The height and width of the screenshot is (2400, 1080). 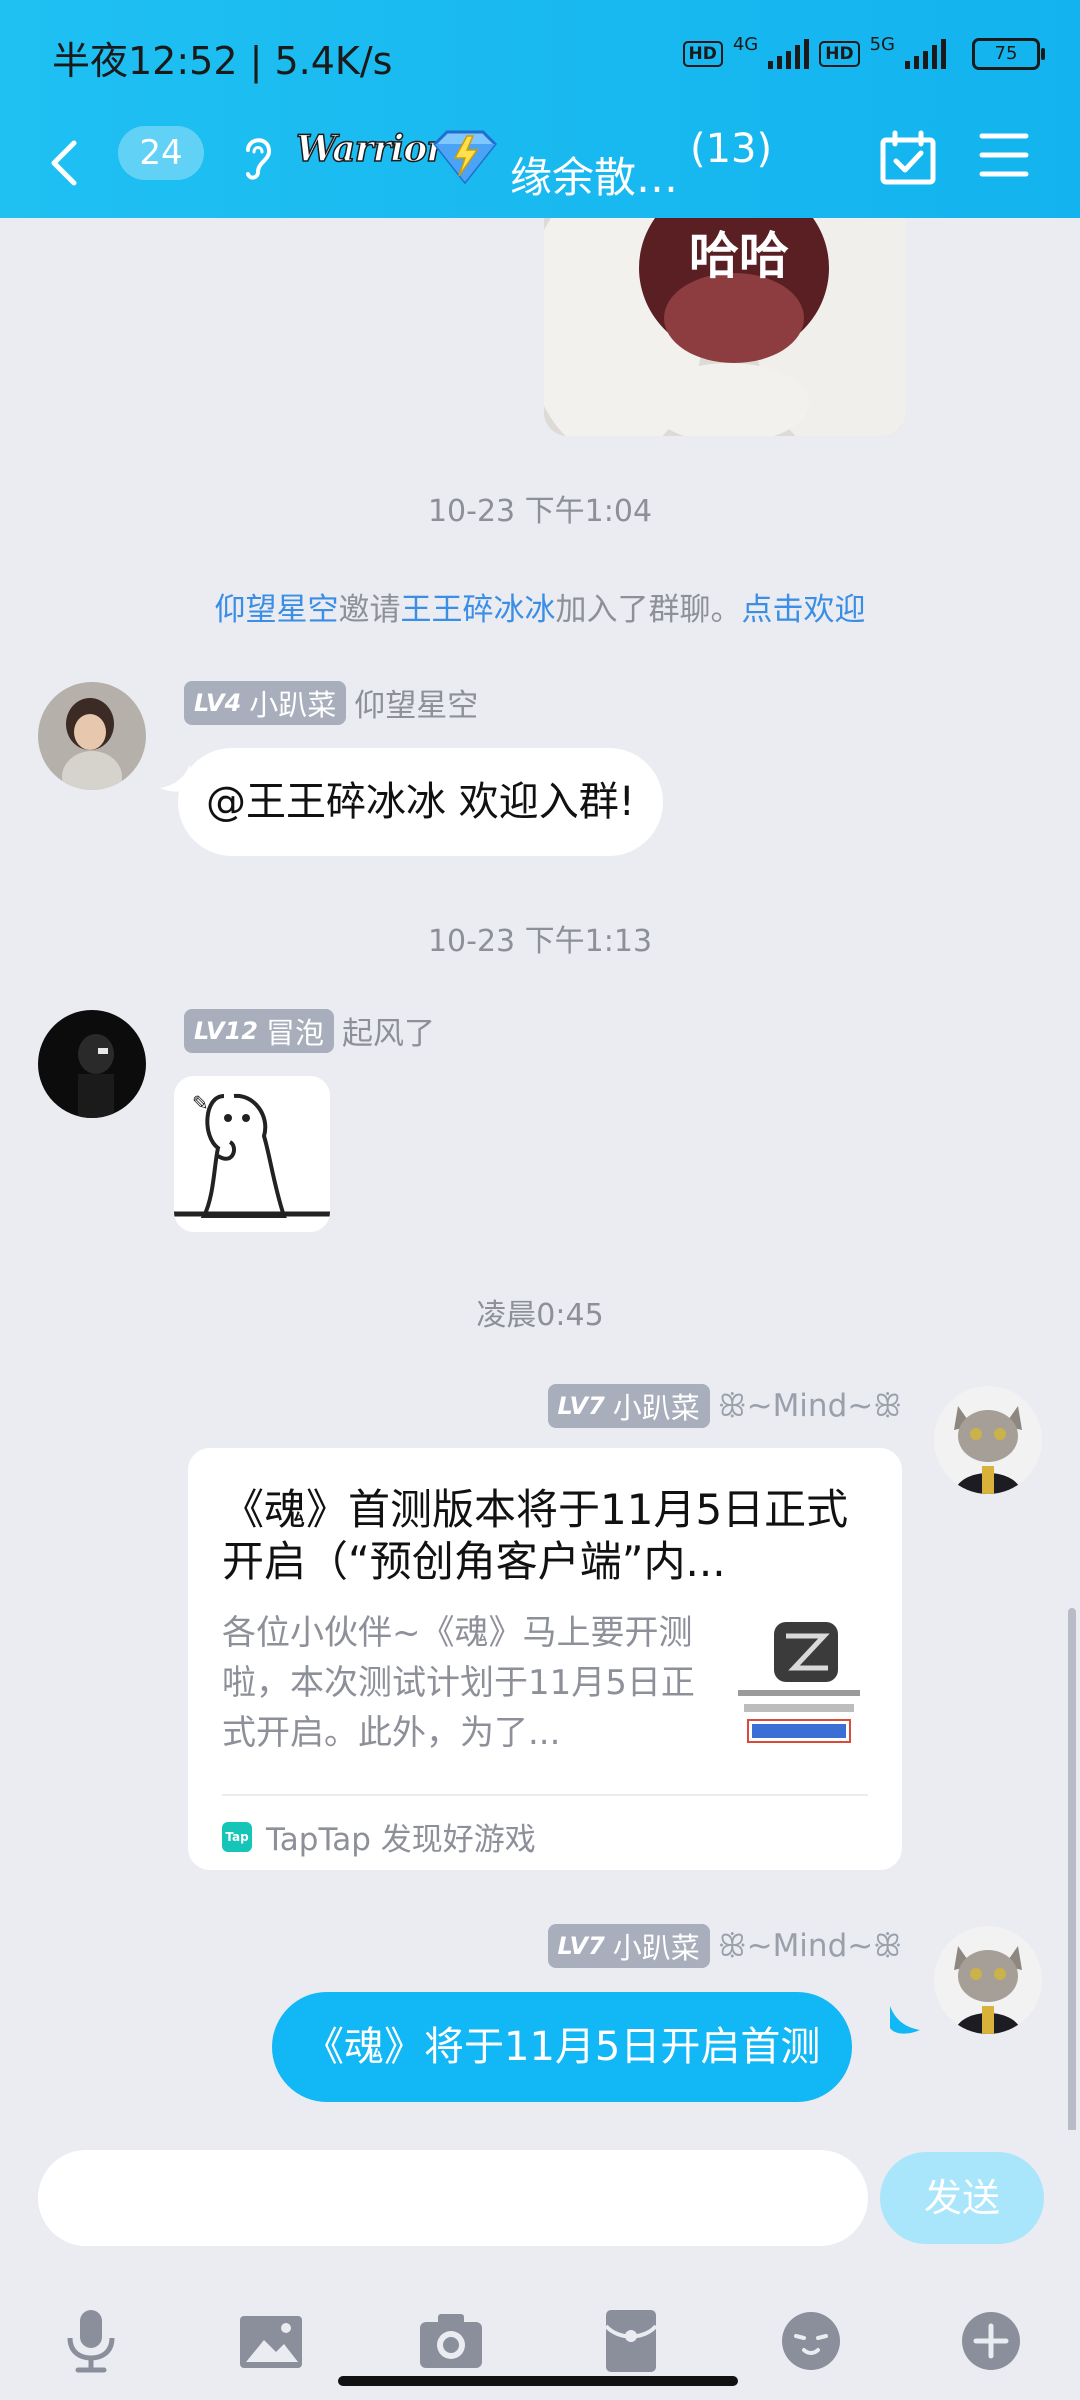 I want to click on level-label: LV12, so click(x=226, y=1030).